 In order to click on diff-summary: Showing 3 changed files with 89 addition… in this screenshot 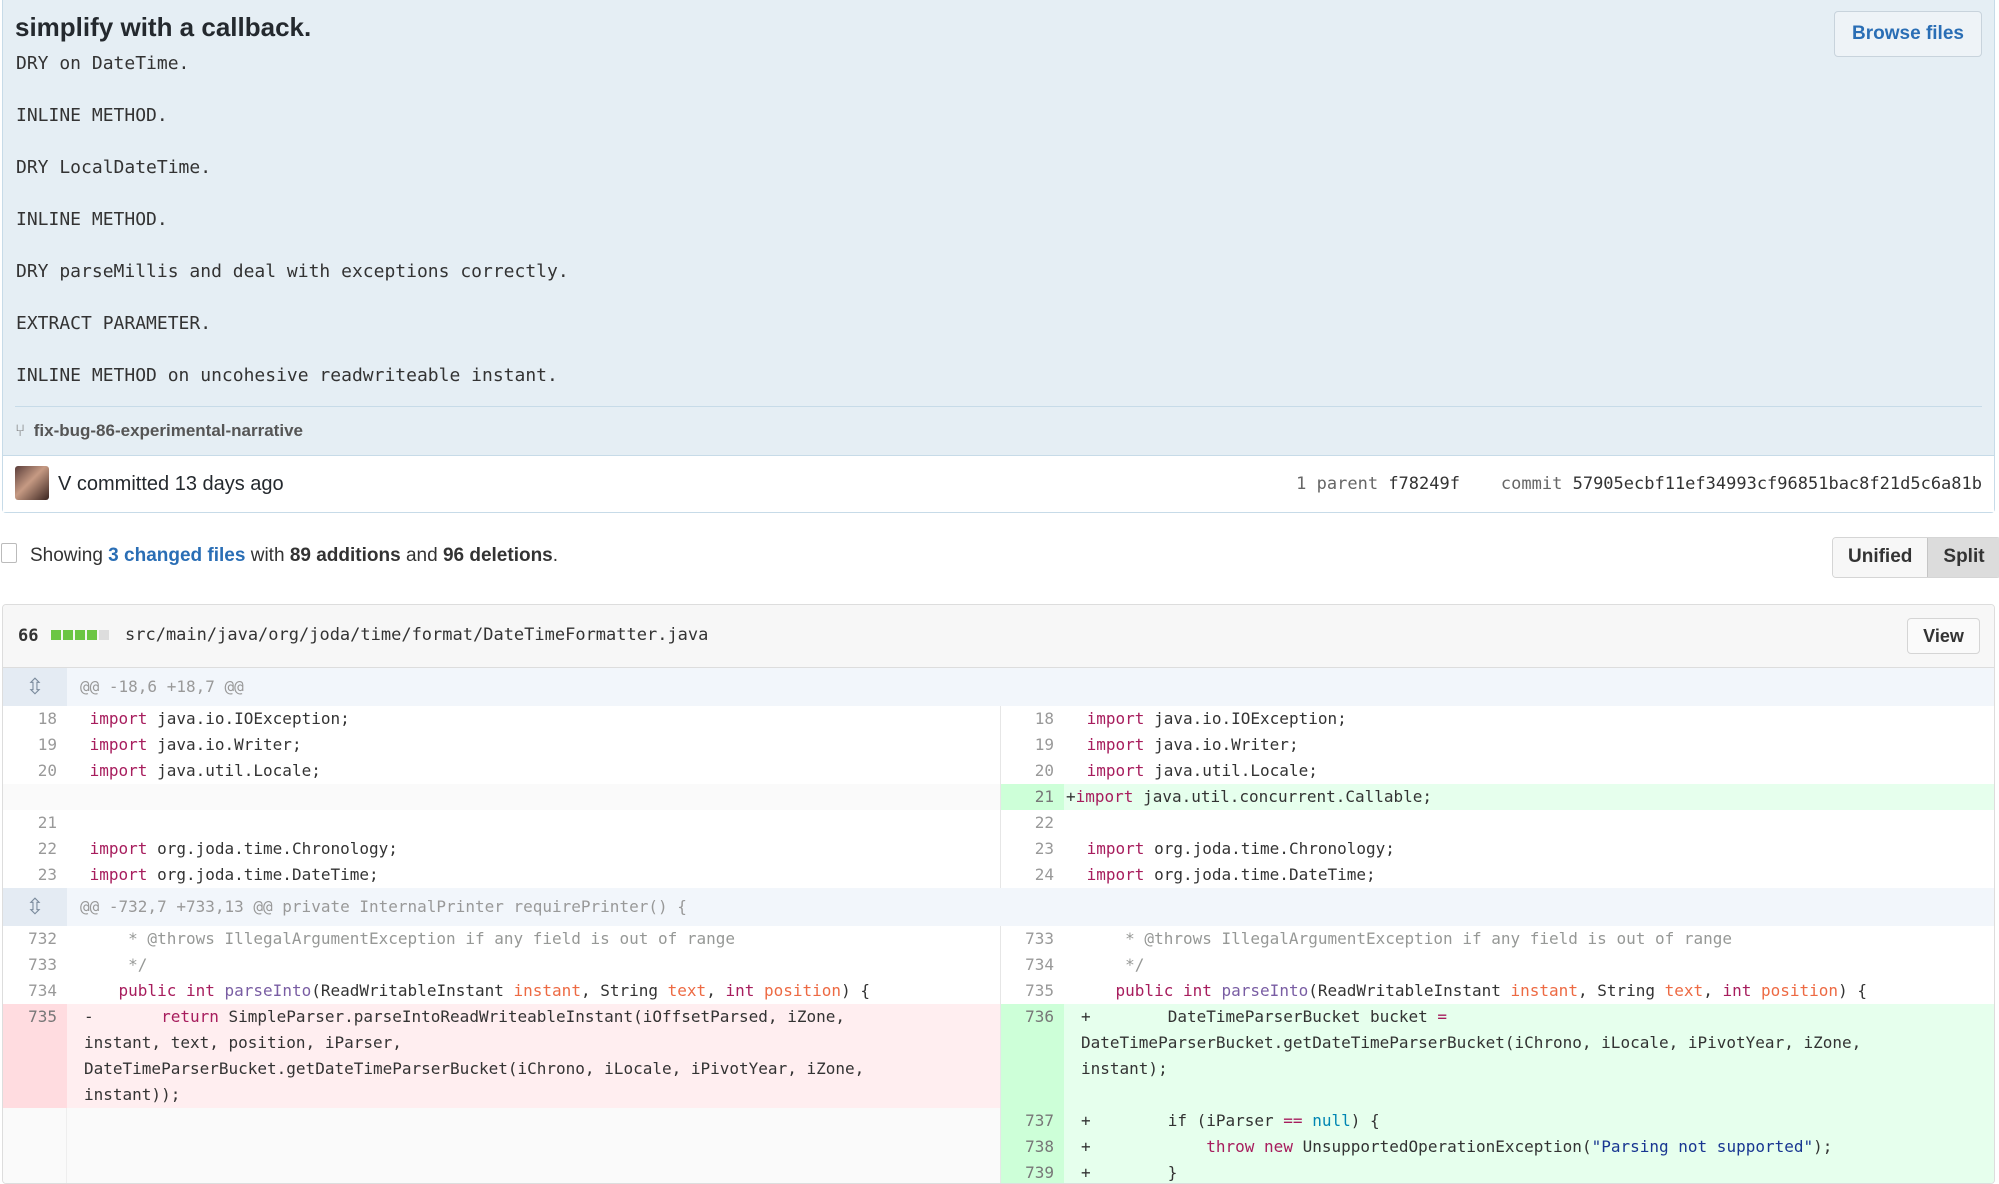, I will do `click(294, 556)`.